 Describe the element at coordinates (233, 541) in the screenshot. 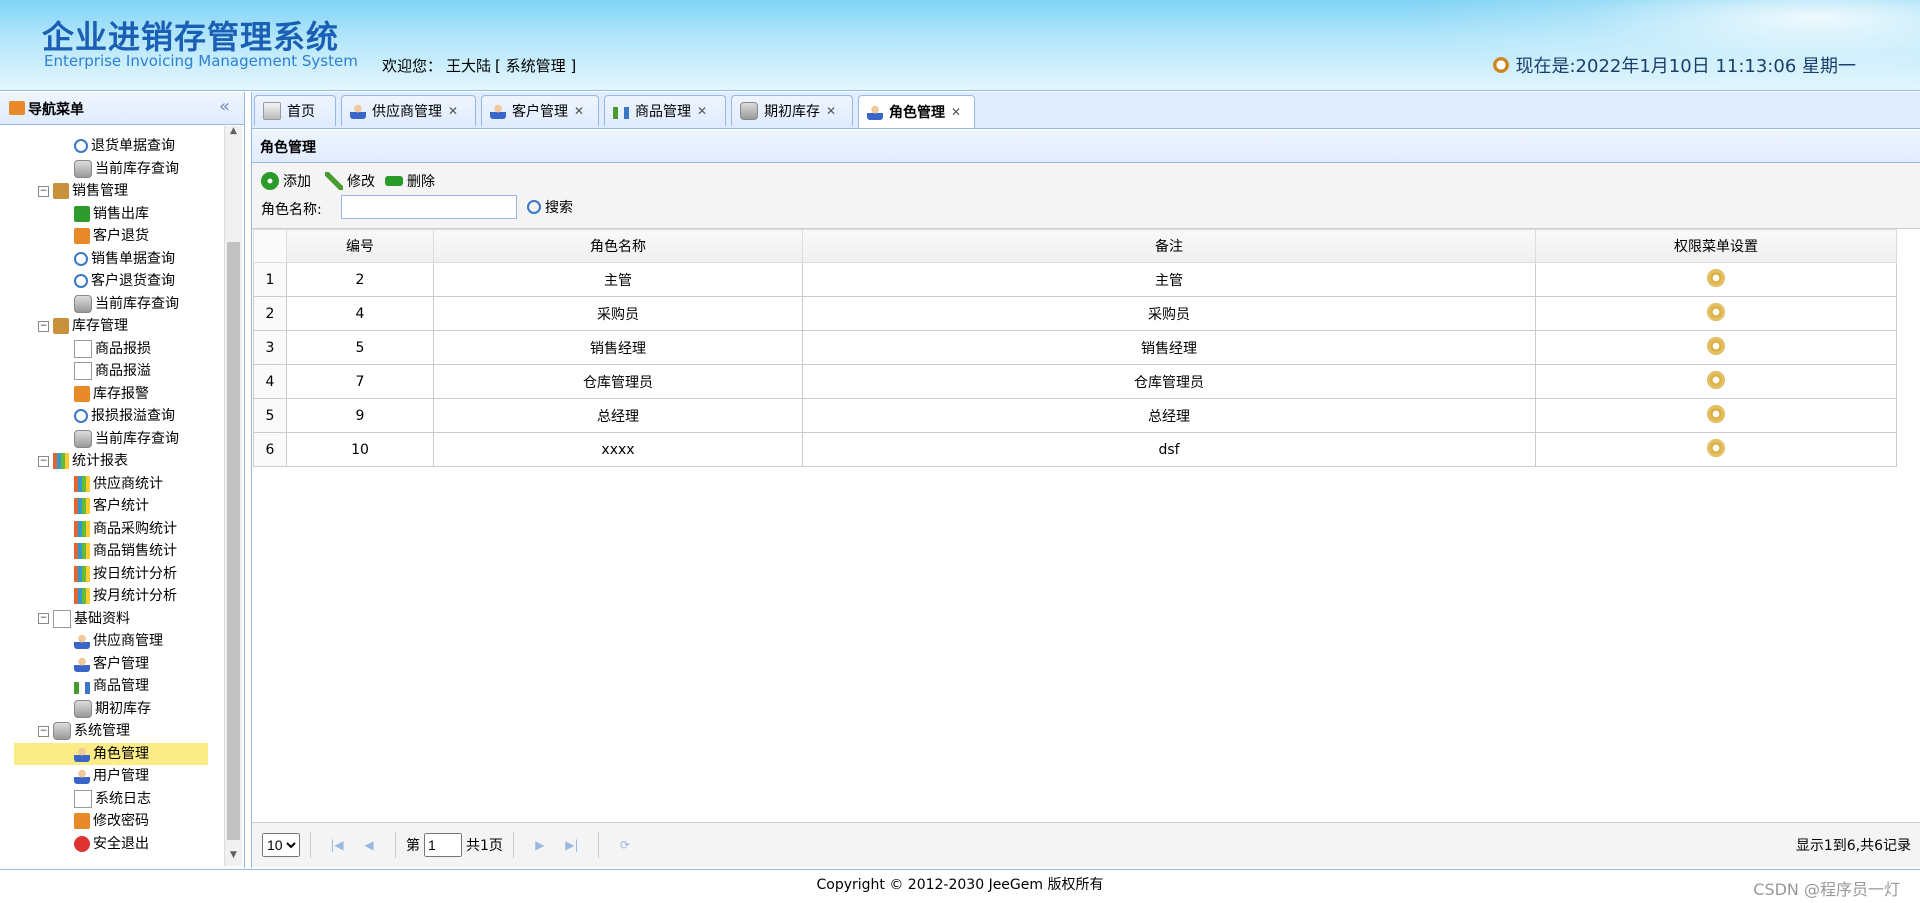

I see `scroll-thumb` at that location.